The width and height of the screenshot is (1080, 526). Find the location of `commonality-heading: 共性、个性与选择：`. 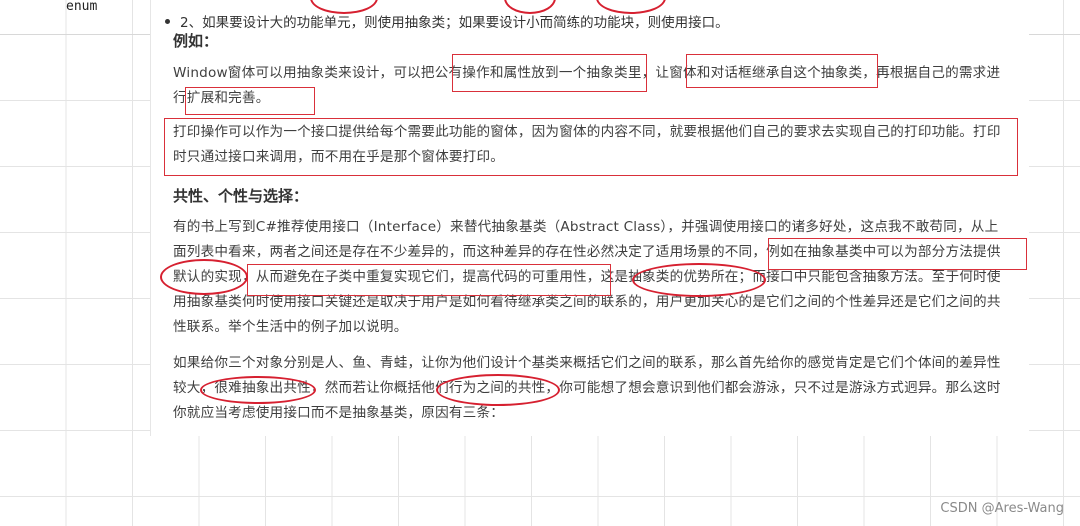

commonality-heading: 共性、个性与选择： is located at coordinates (241, 196).